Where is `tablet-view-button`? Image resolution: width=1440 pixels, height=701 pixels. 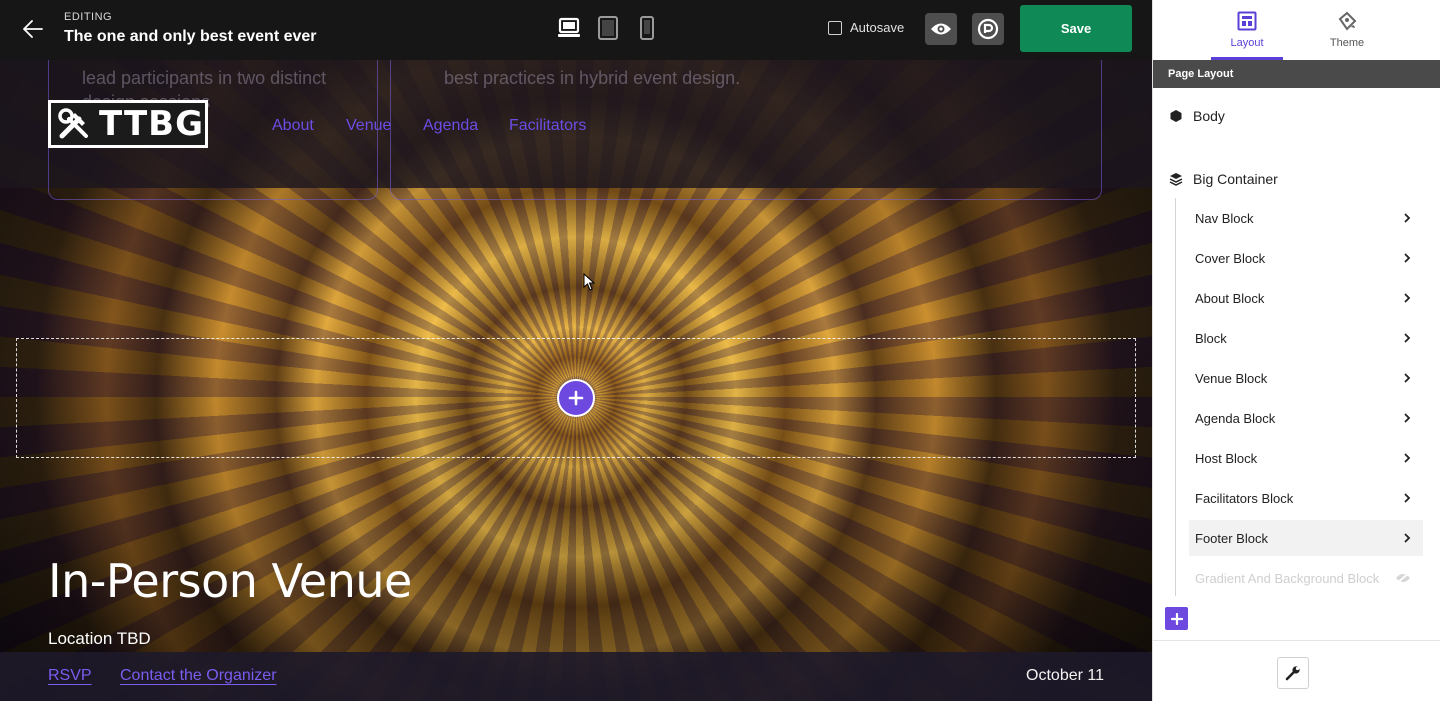 tablet-view-button is located at coordinates (608, 28).